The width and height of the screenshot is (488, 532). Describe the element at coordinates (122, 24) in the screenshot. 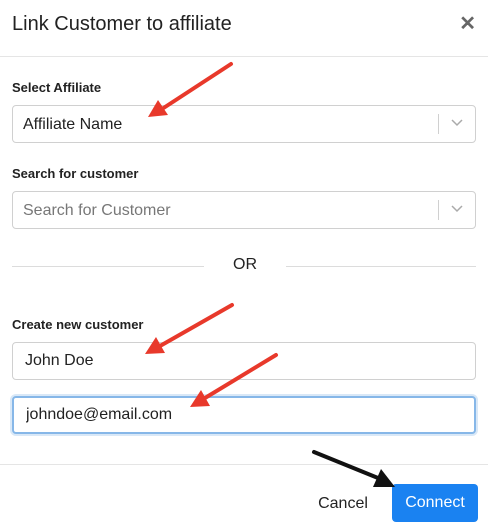

I see `dialog-title: Link Customer to affiliate` at that location.